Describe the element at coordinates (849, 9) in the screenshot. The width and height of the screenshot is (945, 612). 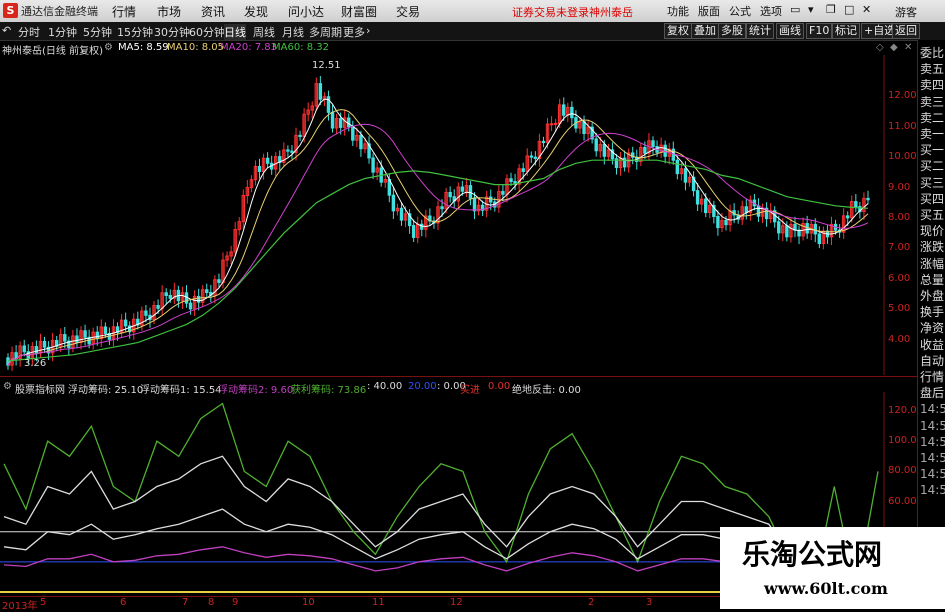
I see `maximize-icon: □` at that location.